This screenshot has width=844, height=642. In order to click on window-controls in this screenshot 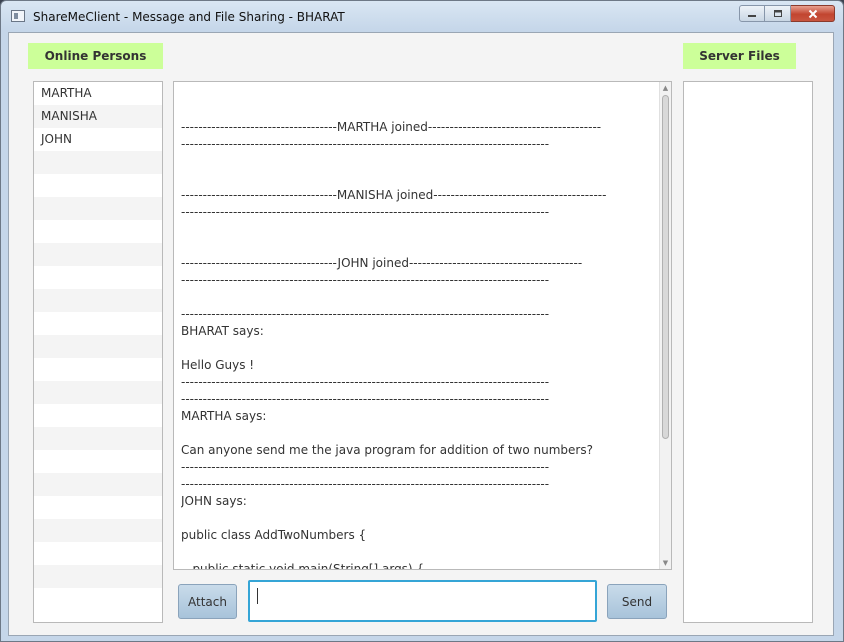, I will do `click(787, 13)`.